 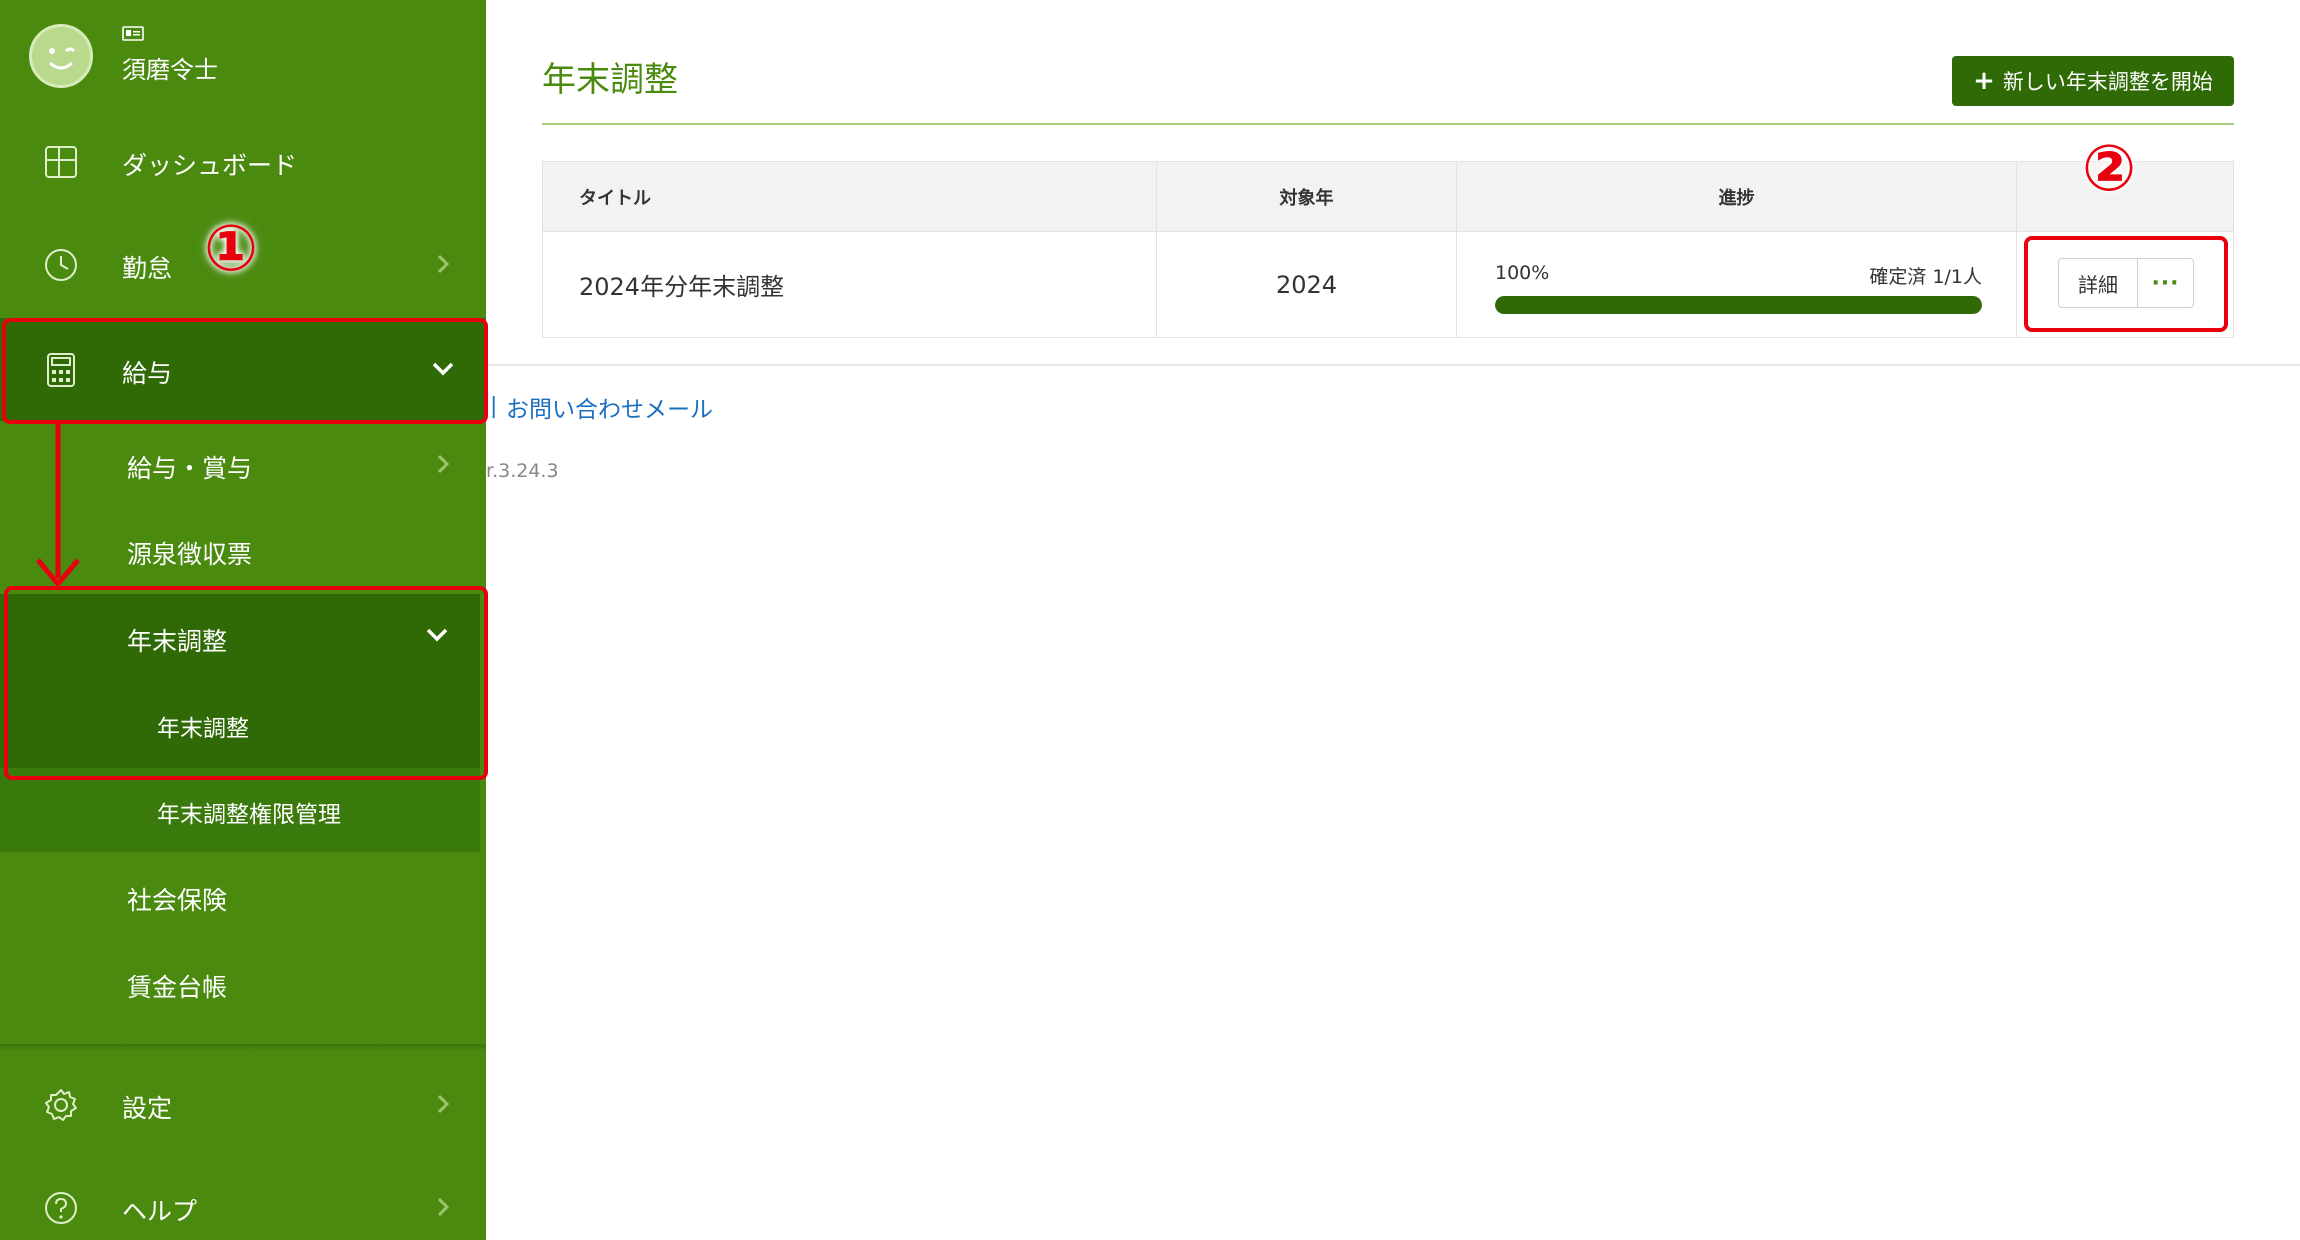 I want to click on sidebar-subitem-label: 年末調整権限管理, so click(x=249, y=815).